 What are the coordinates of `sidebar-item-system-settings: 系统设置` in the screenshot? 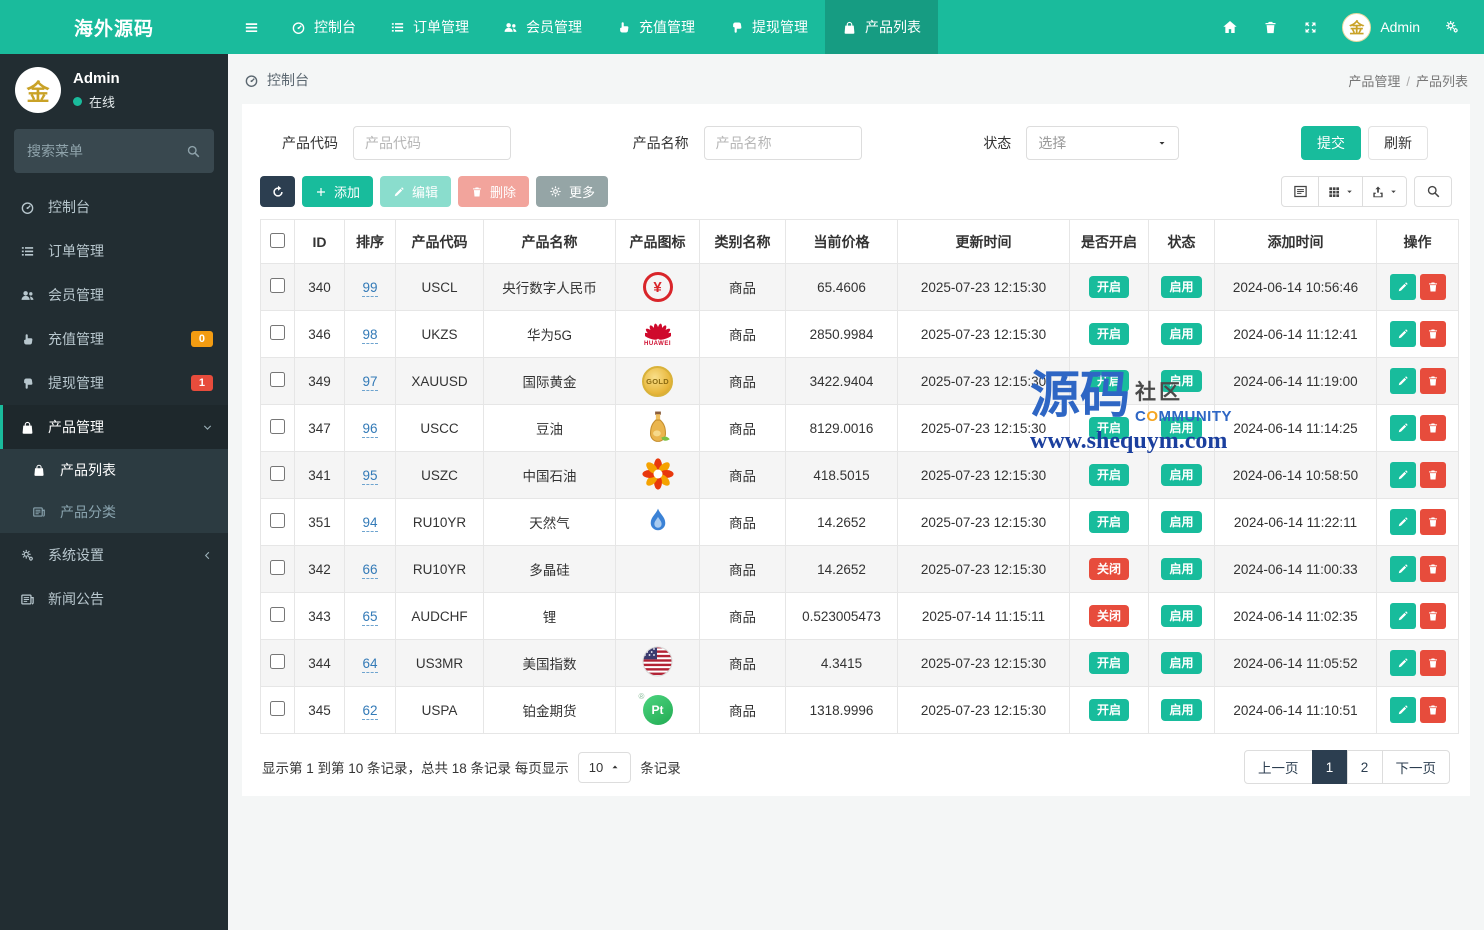 It's located at (114, 555).